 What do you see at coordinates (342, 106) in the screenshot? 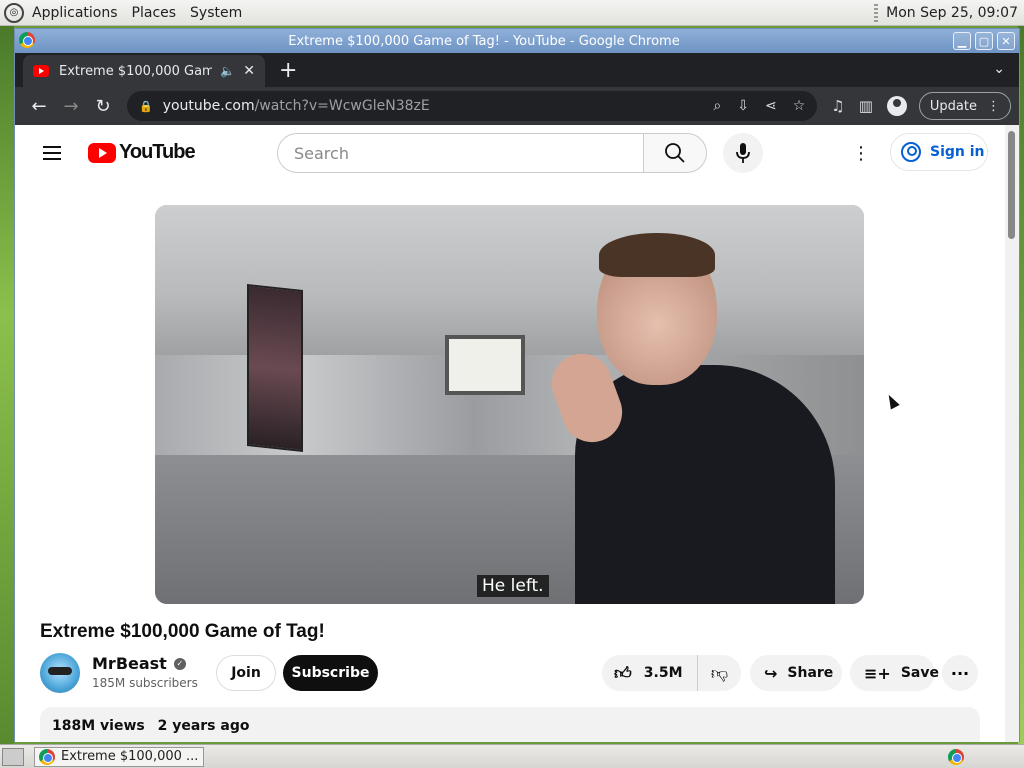
I see `url-path: /watch?v=WcwGleN38zE` at bounding box center [342, 106].